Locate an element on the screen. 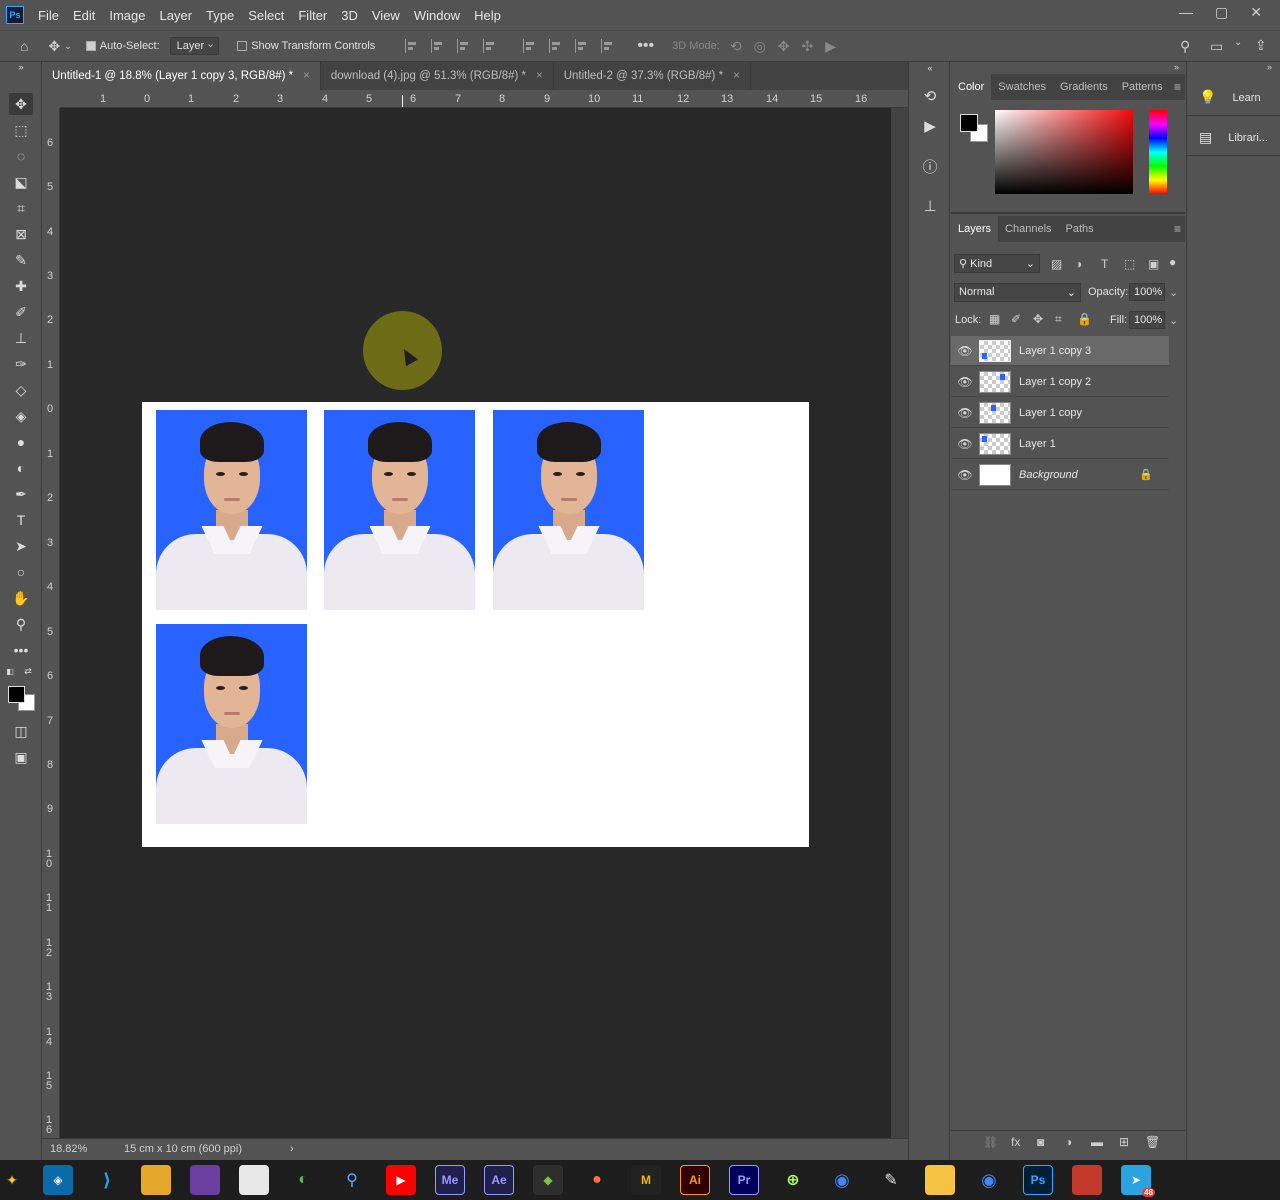 The image size is (1280, 1200). dodge-tool-icon: ◐ is located at coordinates (21, 468).